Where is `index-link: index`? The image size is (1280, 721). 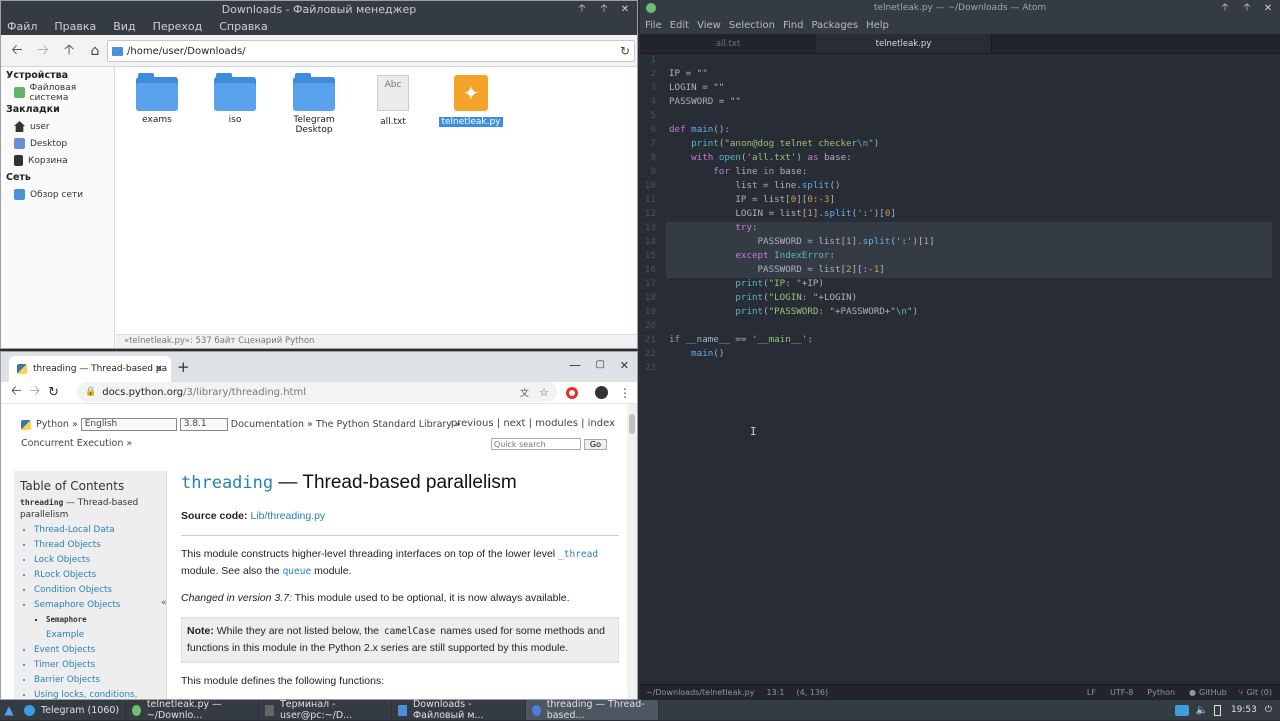 index-link: index is located at coordinates (601, 423).